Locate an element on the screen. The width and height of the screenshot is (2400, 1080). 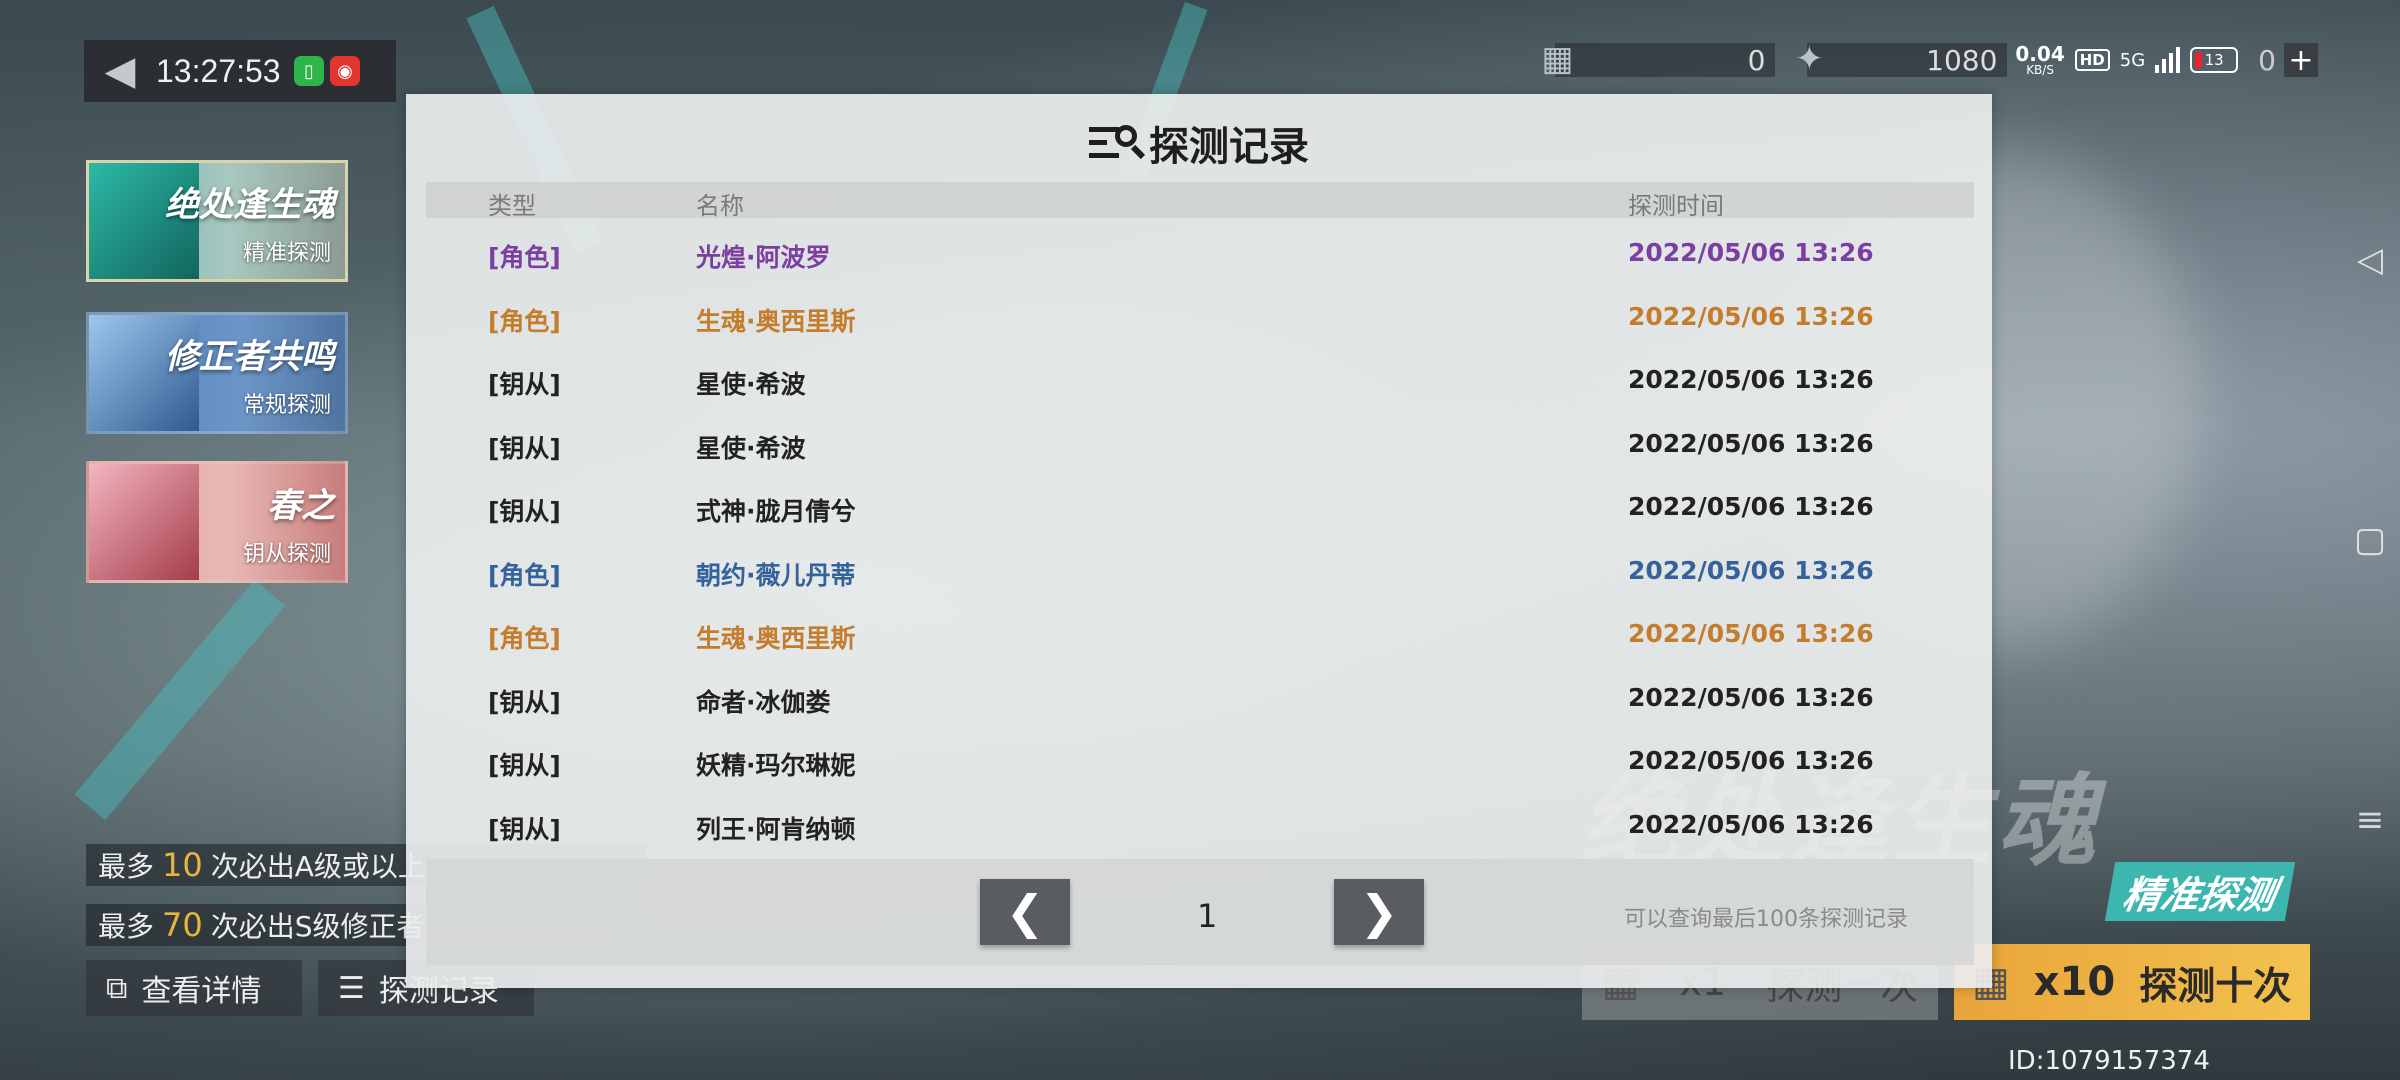
banner-art is located at coordinates (144, 522).